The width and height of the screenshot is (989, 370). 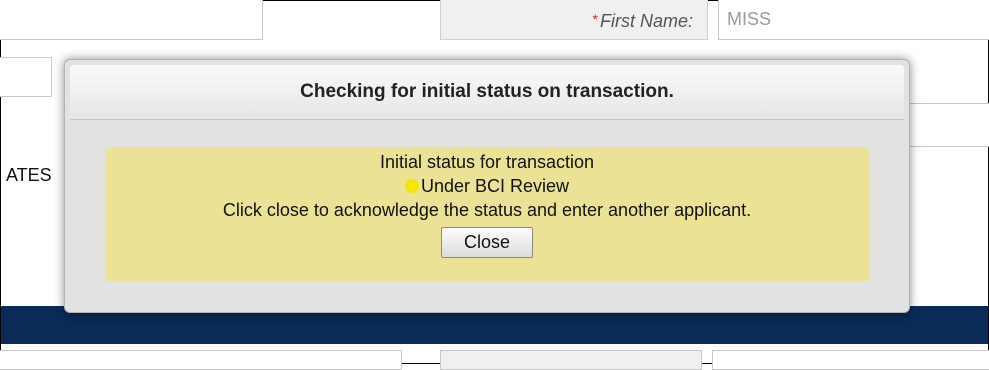 I want to click on status-line: Under BCI Review, so click(x=487, y=186).